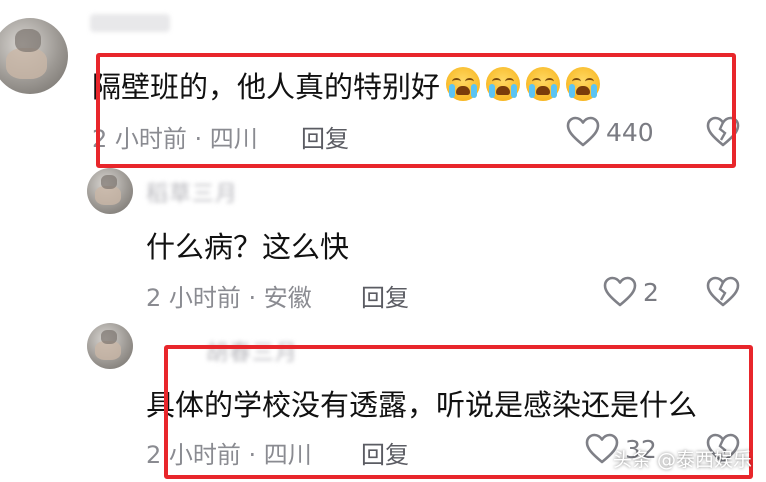 The height and width of the screenshot is (482, 766). What do you see at coordinates (248, 247) in the screenshot?
I see `reply-text: 什么病？这么快` at bounding box center [248, 247].